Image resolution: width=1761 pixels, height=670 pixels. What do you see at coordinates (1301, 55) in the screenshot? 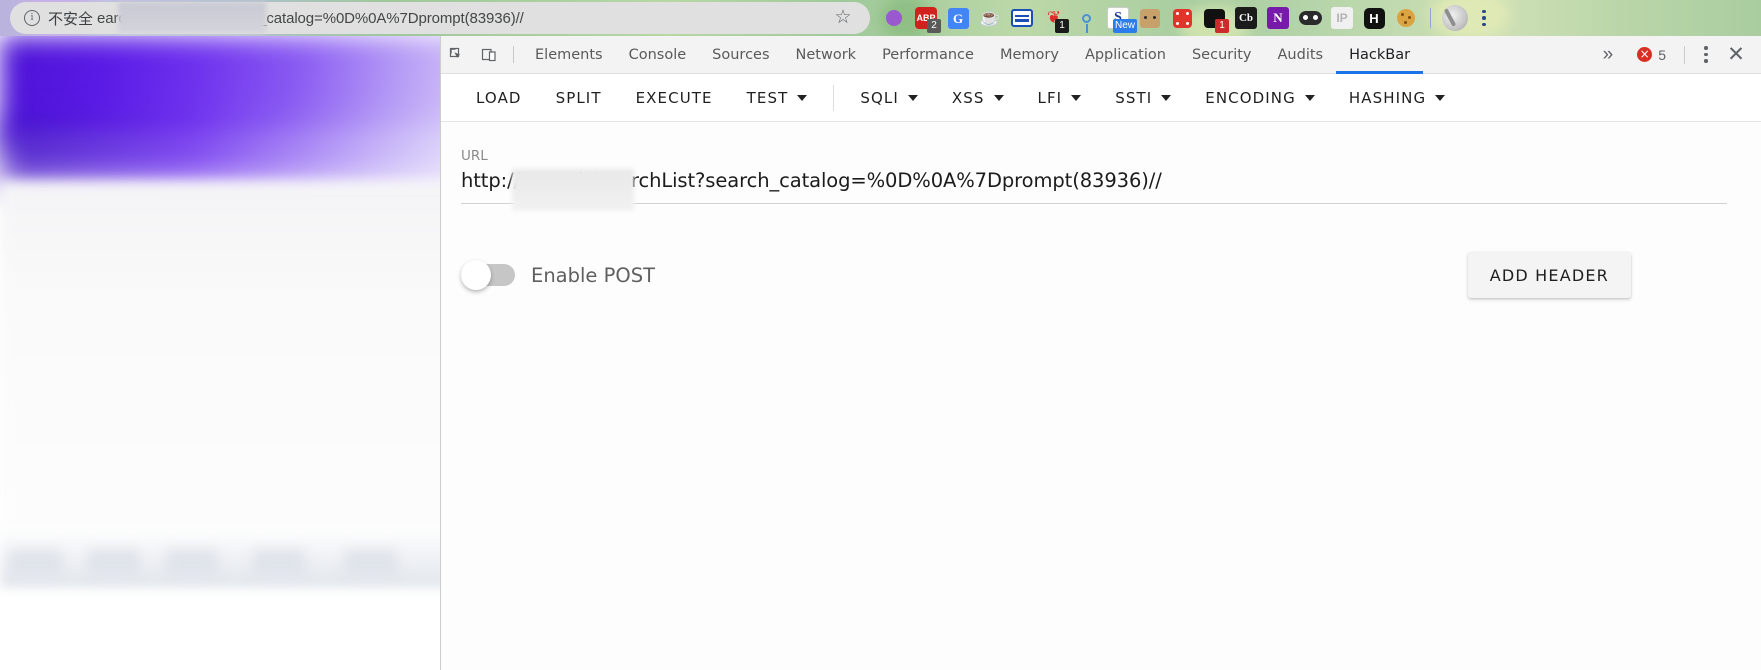
I see `tab-audits: Audits` at bounding box center [1301, 55].